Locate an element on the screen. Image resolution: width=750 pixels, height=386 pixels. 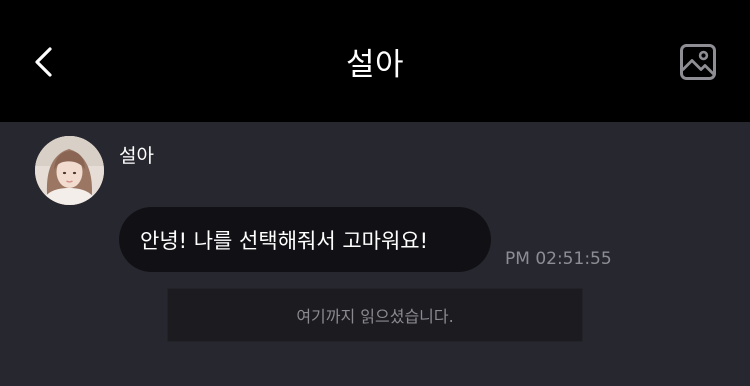
back-button is located at coordinates (44, 62).